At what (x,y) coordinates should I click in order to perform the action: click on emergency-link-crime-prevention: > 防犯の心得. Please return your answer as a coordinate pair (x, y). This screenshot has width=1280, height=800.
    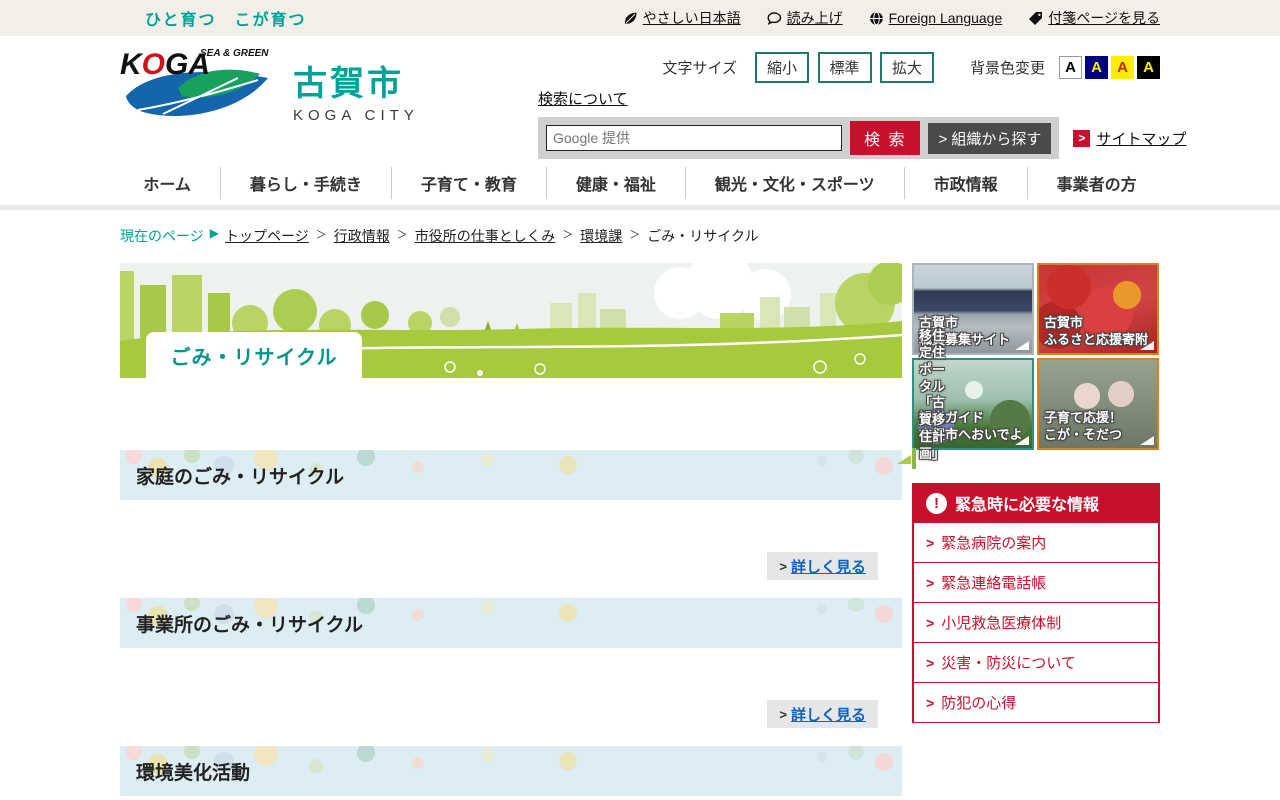
    Looking at the image, I should click on (1036, 703).